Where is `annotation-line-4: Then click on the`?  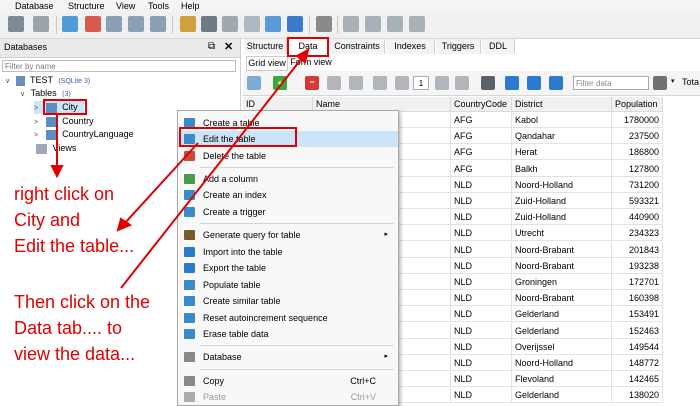 annotation-line-4: Then click on the is located at coordinates (82, 302).